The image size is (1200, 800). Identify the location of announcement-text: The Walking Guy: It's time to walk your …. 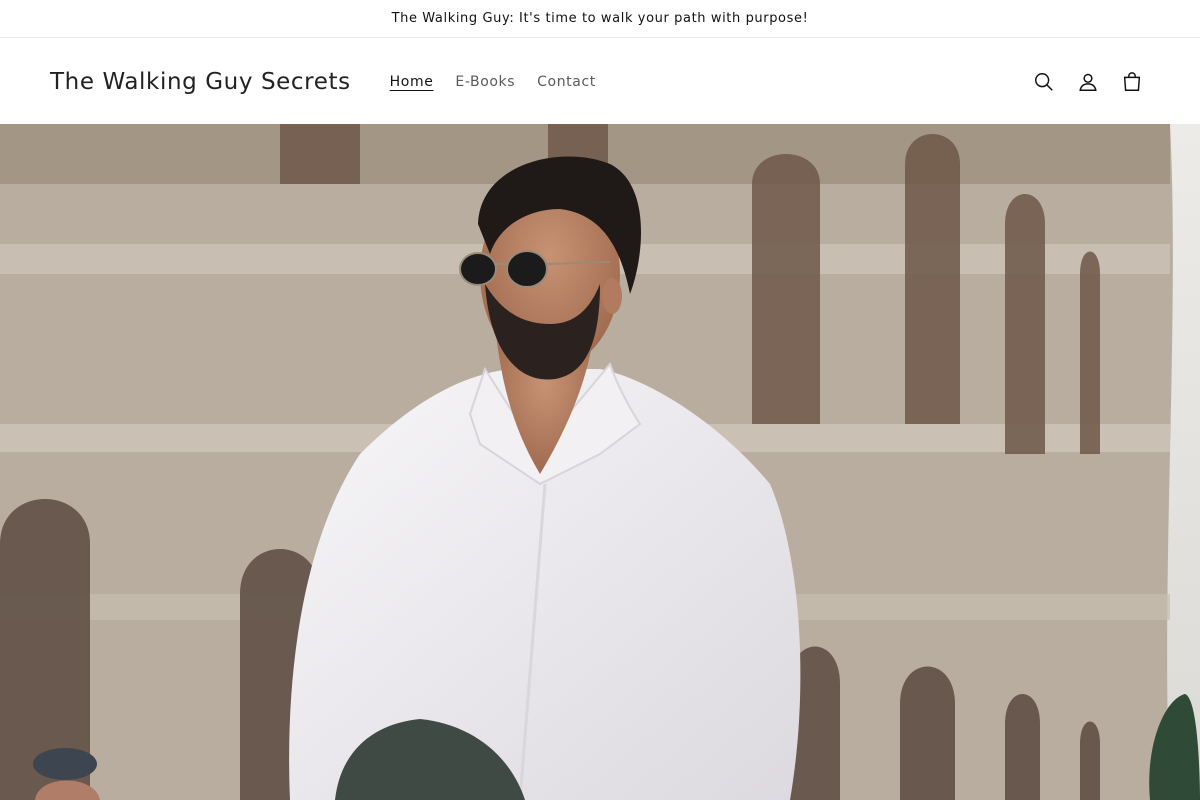
(600, 18).